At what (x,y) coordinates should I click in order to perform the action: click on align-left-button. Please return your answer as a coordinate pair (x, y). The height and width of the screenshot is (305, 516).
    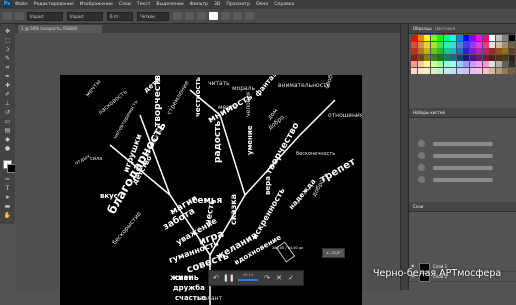
    Looking at the image, I should click on (177, 16).